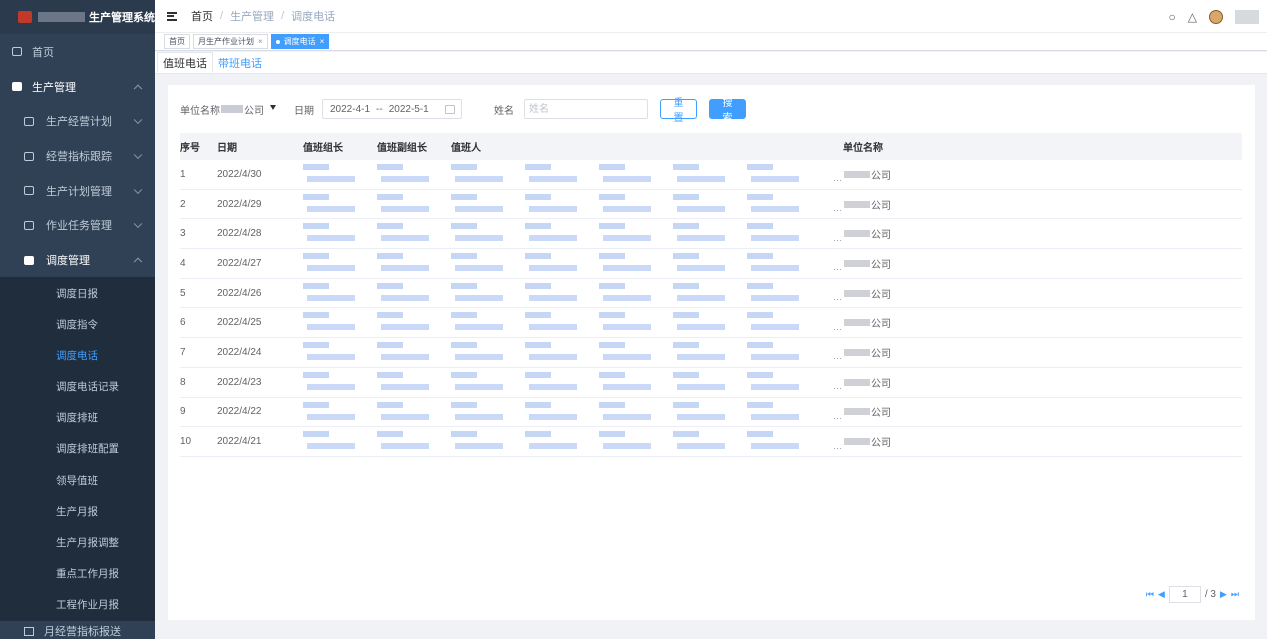 This screenshot has height=639, width=1267. What do you see at coordinates (77, 573) in the screenshot?
I see `sidebar-item-key-work: 重点工作月报` at bounding box center [77, 573].